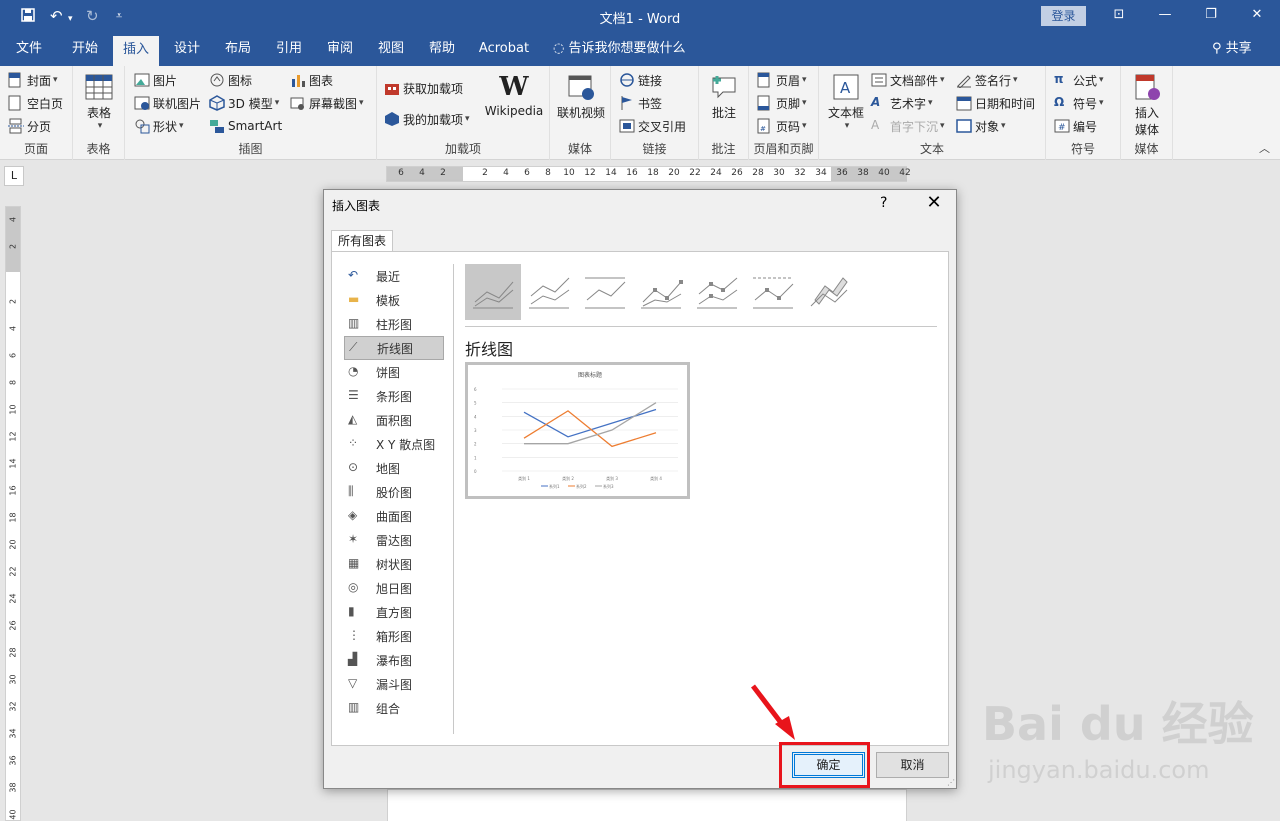 This screenshot has height=821, width=1280. What do you see at coordinates (1165, 15) in the screenshot?
I see `minimize-icon: —` at bounding box center [1165, 15].